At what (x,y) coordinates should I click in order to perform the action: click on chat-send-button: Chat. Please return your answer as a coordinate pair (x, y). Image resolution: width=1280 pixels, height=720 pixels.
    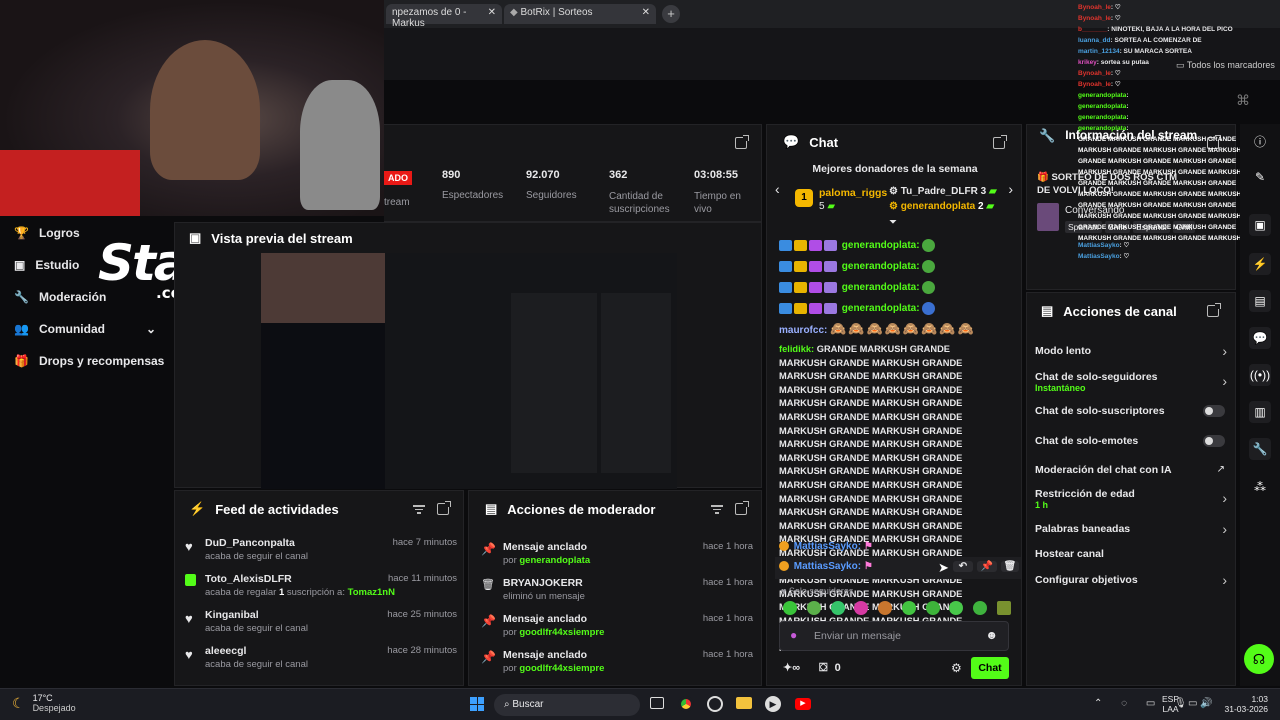
    Looking at the image, I should click on (990, 668).